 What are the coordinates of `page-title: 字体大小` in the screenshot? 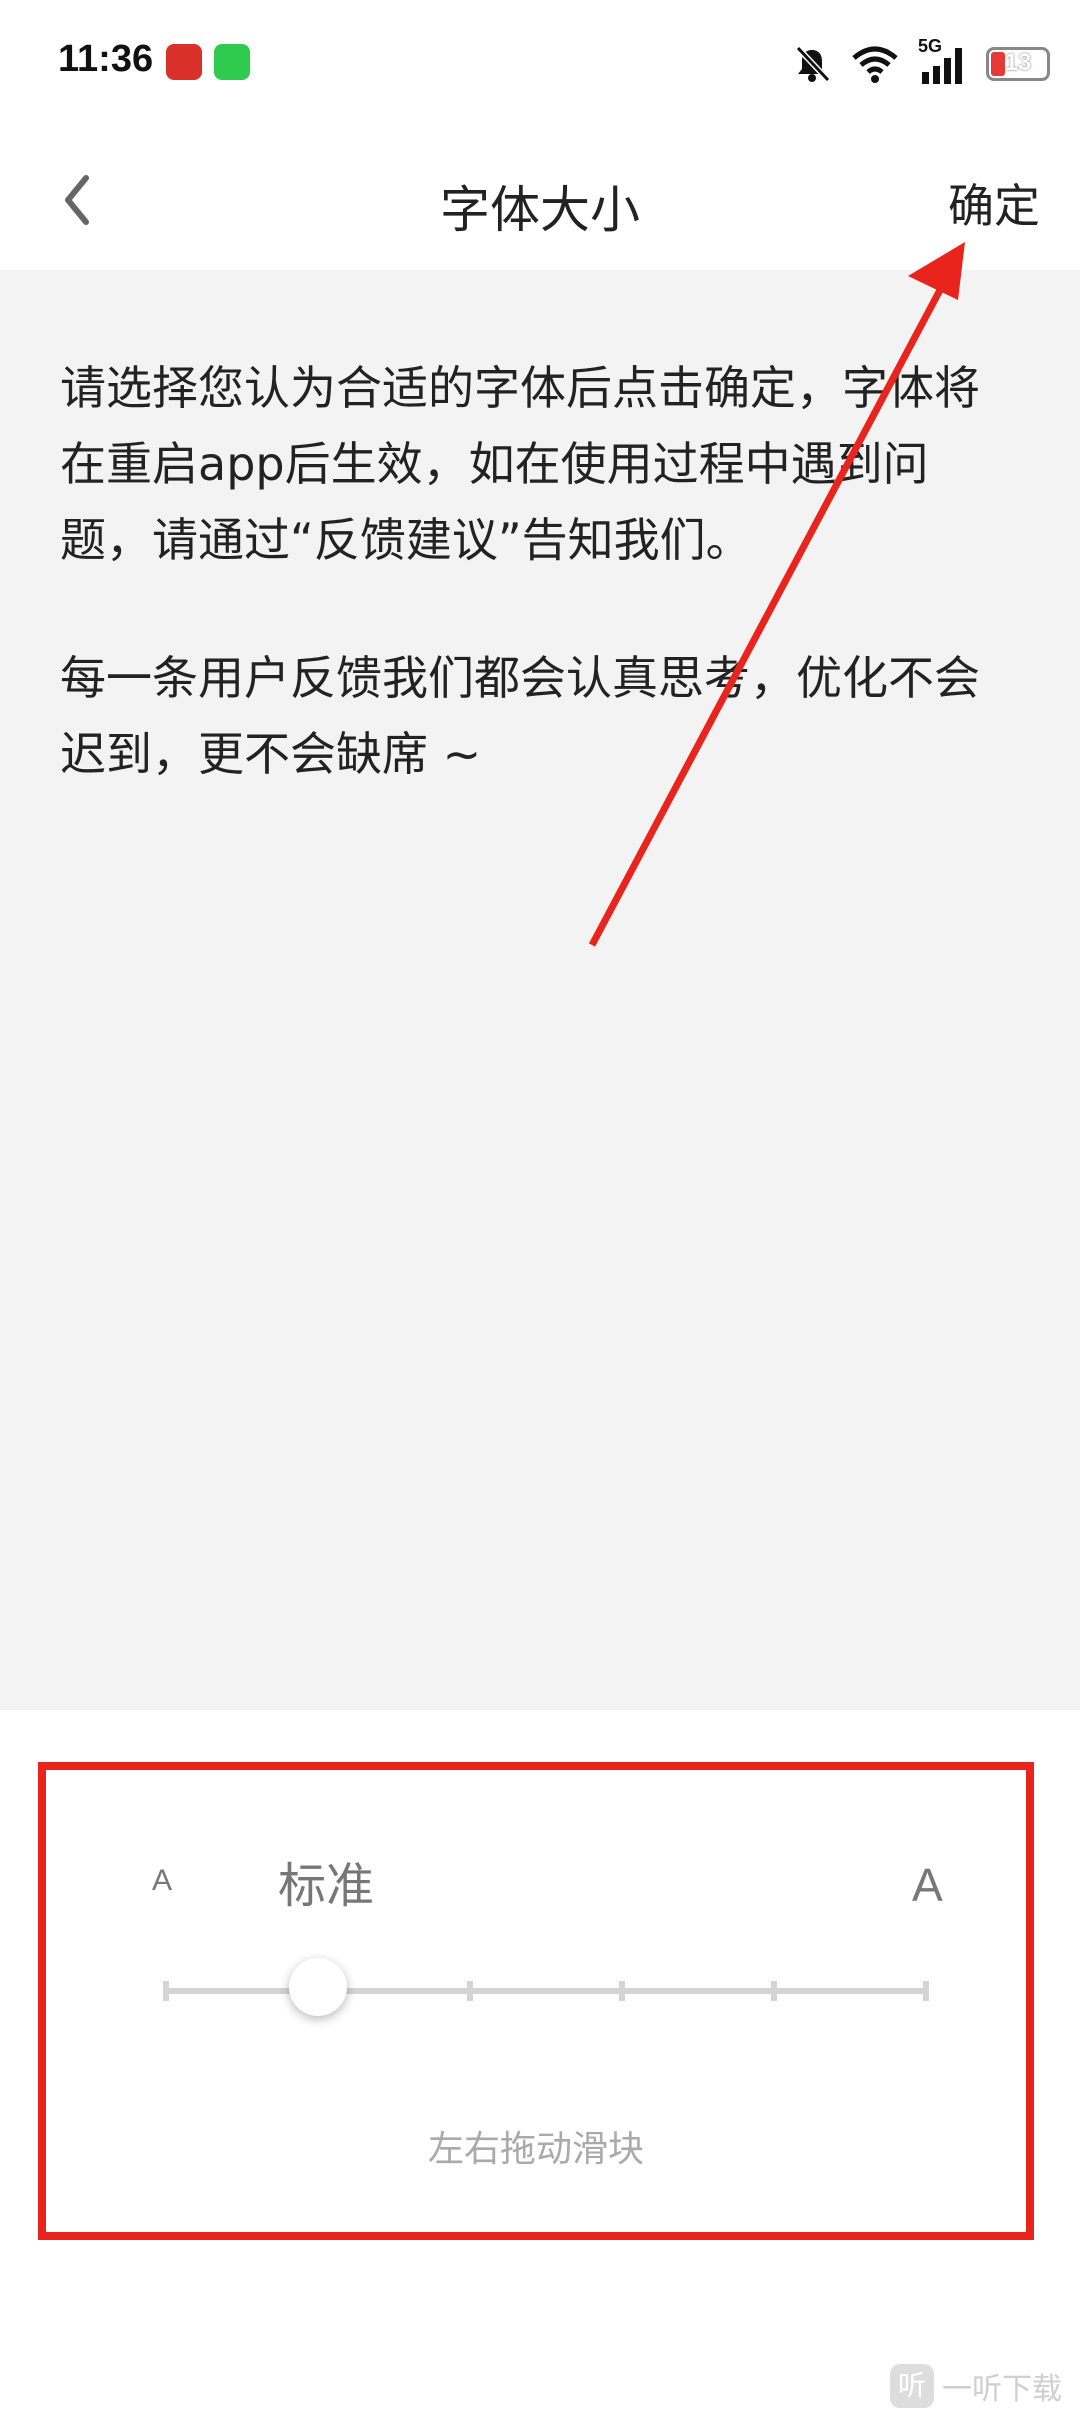 It's located at (540, 210).